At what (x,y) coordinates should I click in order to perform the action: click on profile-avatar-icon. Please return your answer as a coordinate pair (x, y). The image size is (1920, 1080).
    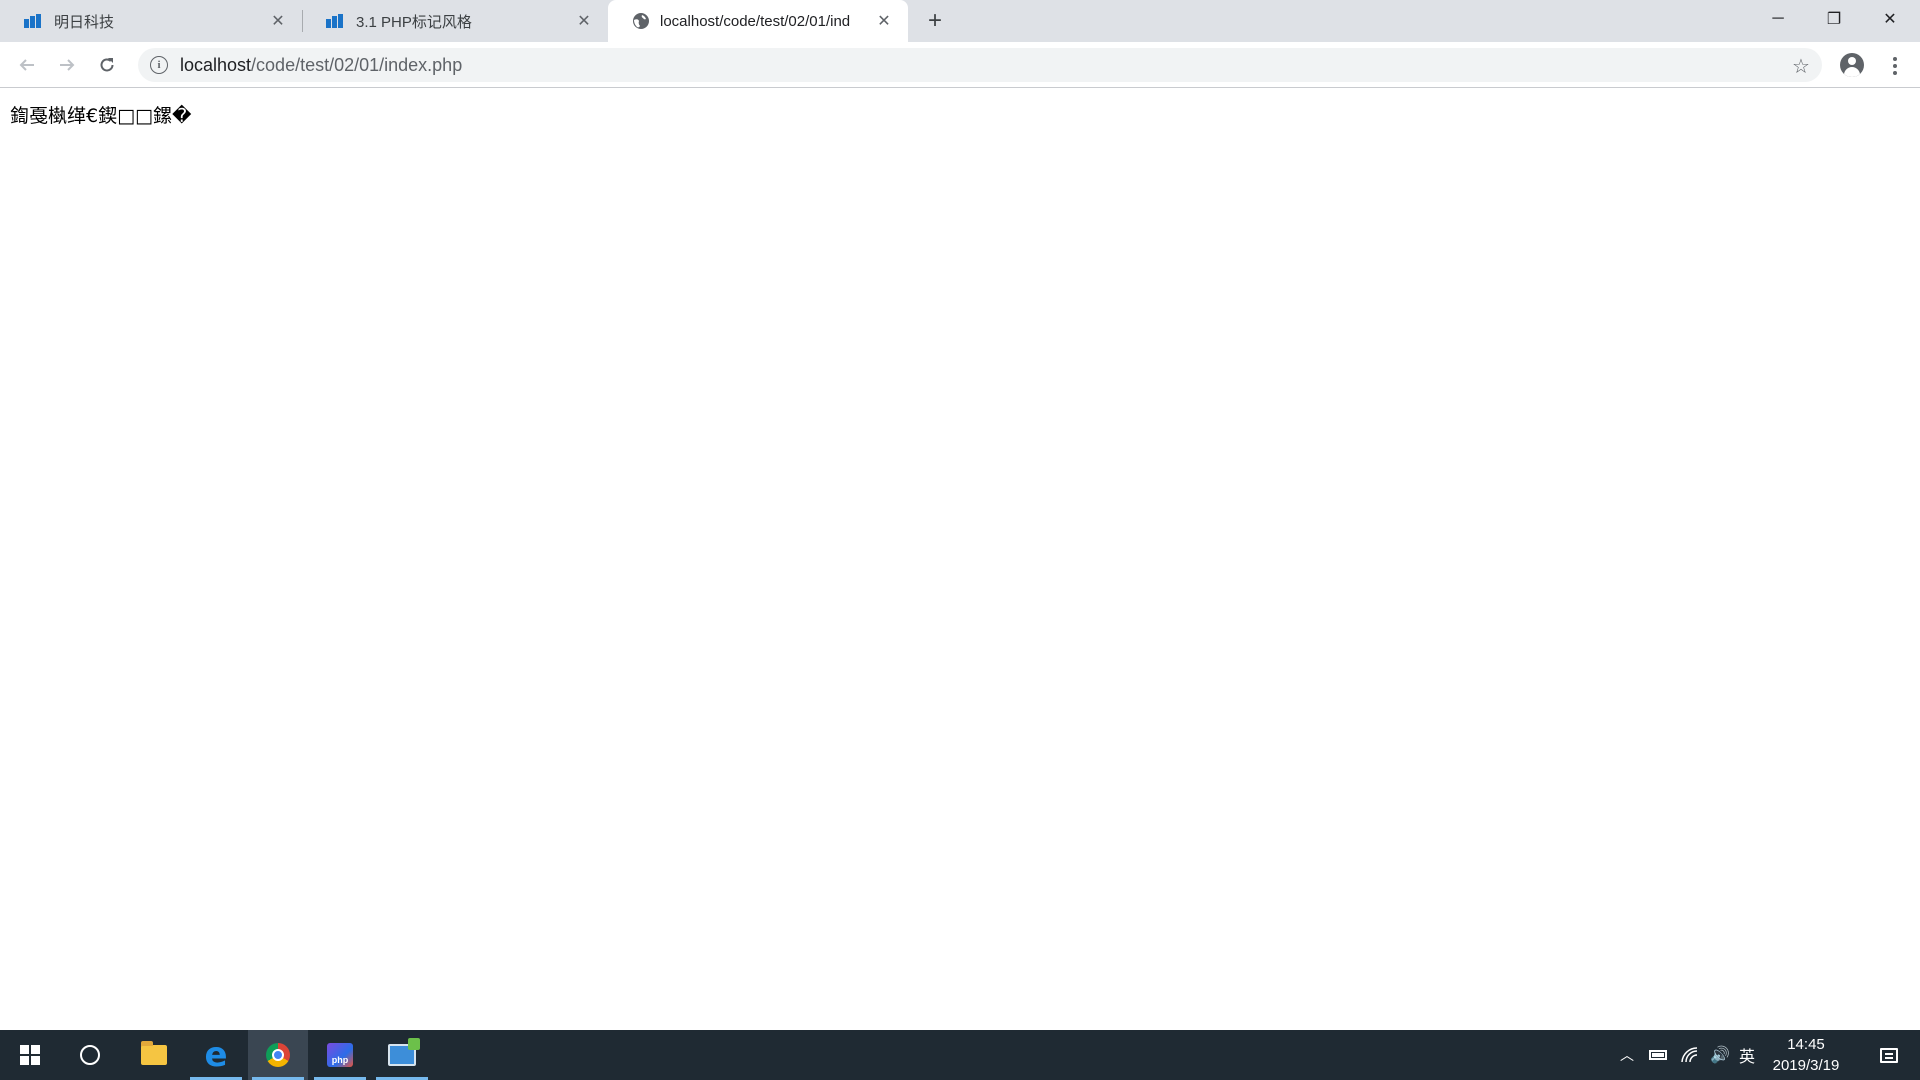
    Looking at the image, I should click on (1852, 65).